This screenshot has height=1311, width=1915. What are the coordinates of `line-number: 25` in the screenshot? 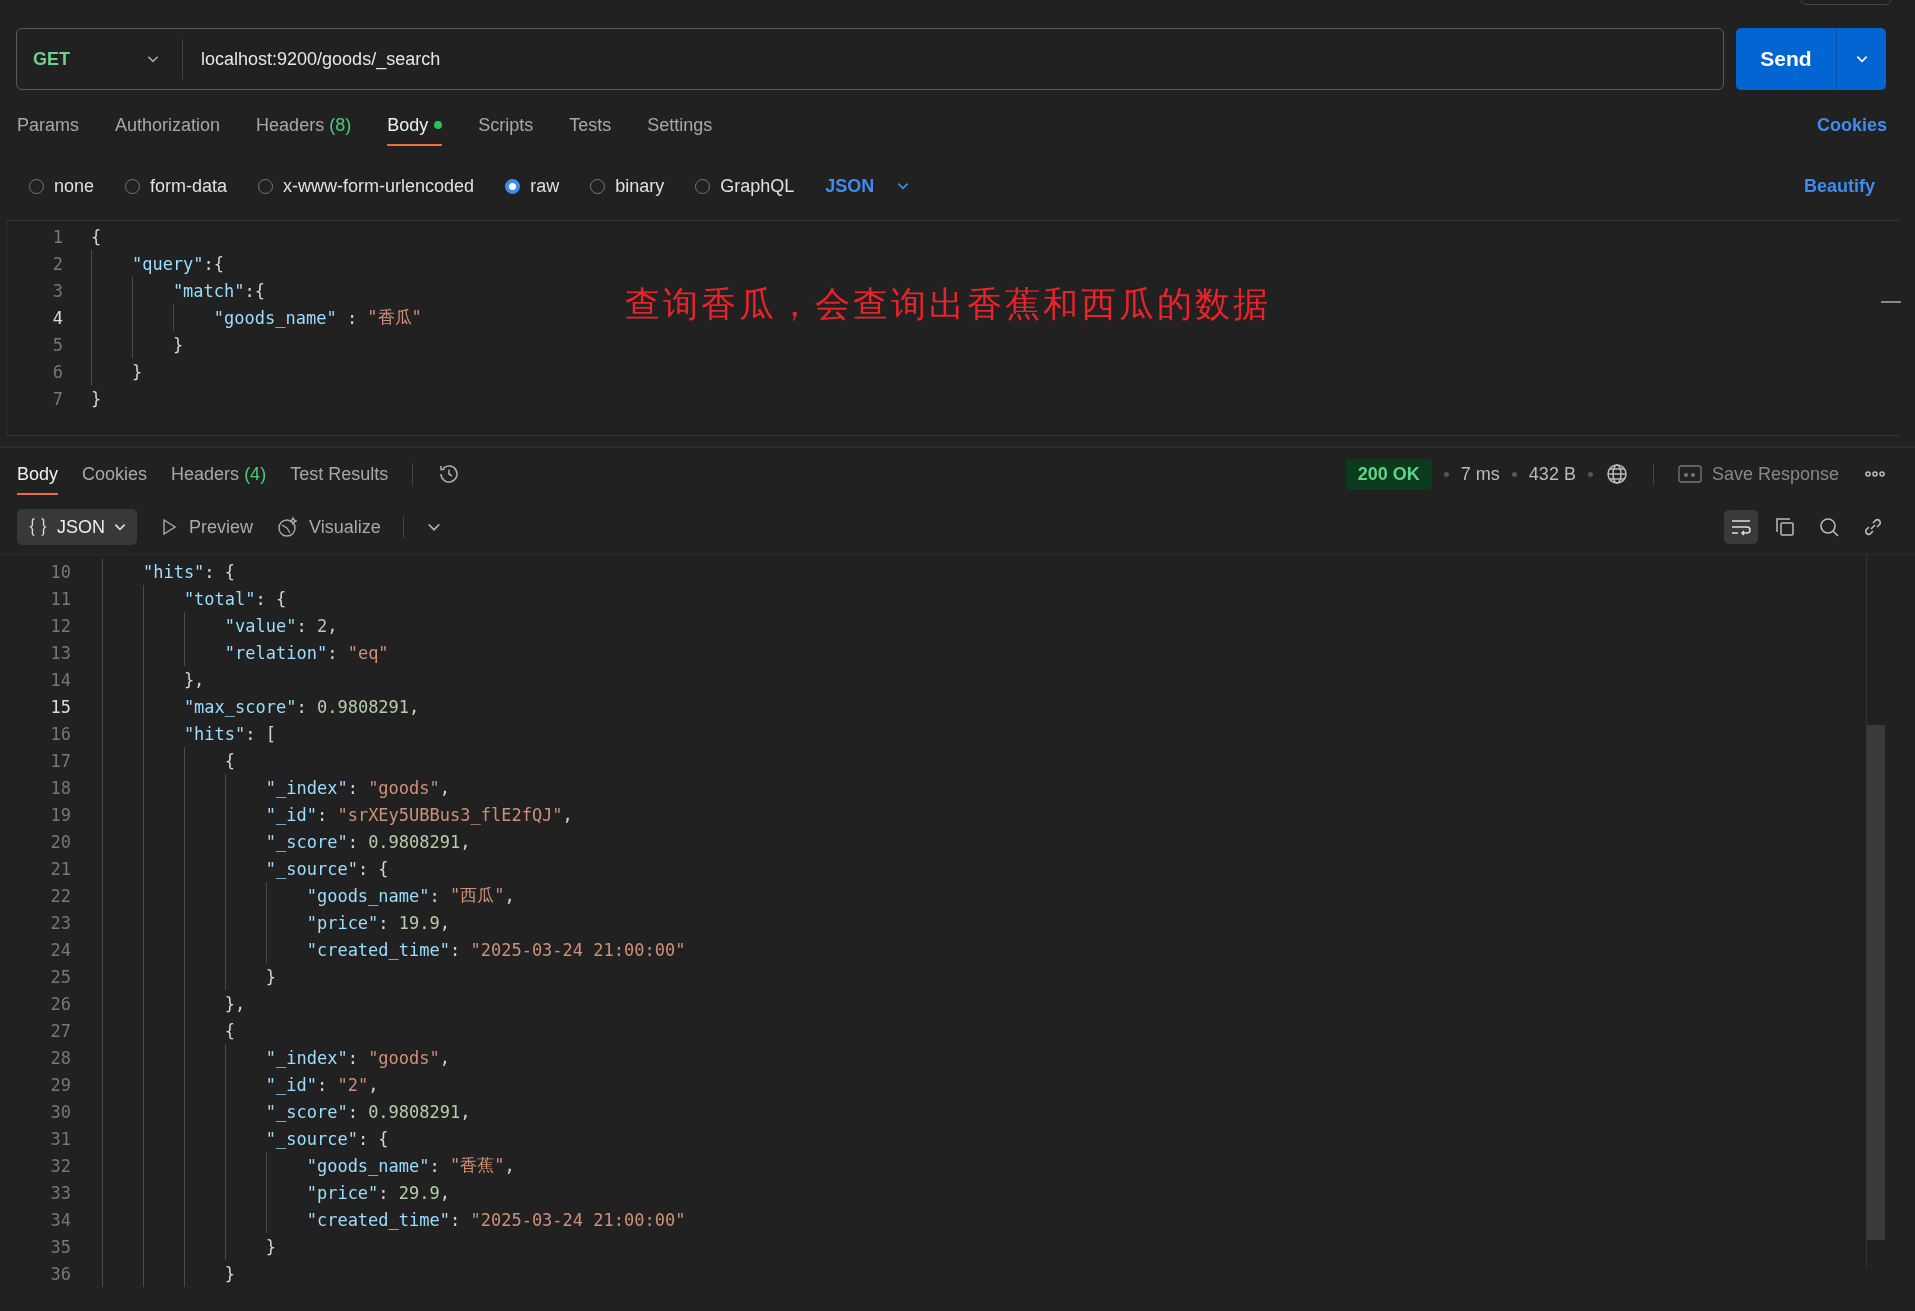 It's located at (60, 976).